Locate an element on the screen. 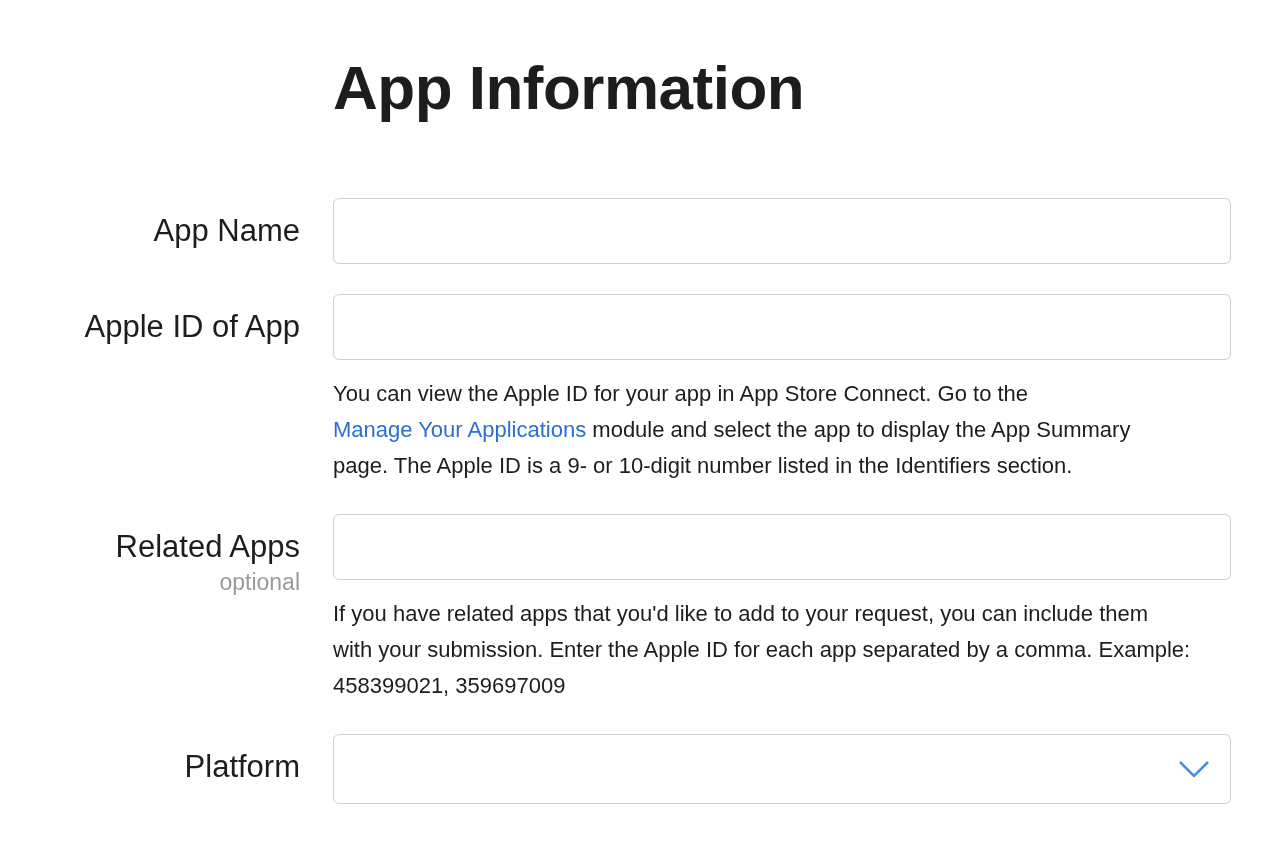 This screenshot has width=1276, height=864. field-label: Related Apps is located at coordinates (207, 547).